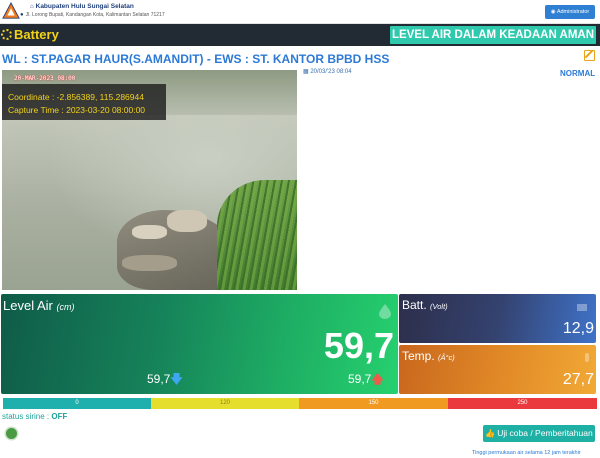  What do you see at coordinates (570, 12) in the screenshot?
I see `administrator-button: ◉ Administrator` at bounding box center [570, 12].